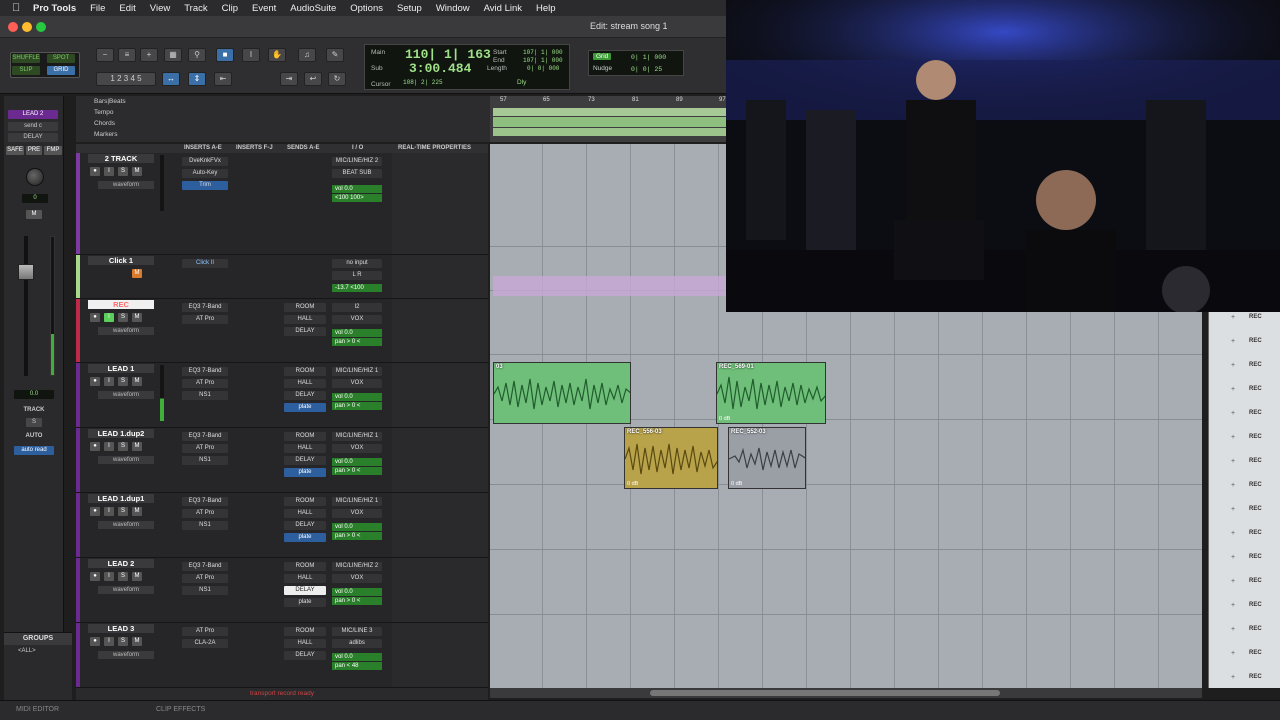 Image resolution: width=1280 pixels, height=720 pixels. I want to click on audio-clip: REC_569-01 0 dB, so click(771, 393).